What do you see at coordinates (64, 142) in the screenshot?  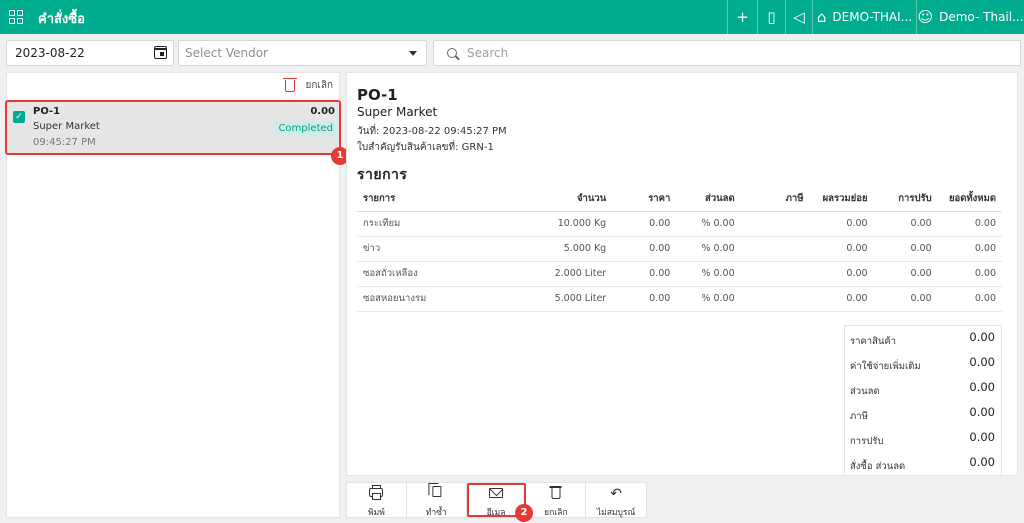 I see `order-time: 09:45:27 PM` at bounding box center [64, 142].